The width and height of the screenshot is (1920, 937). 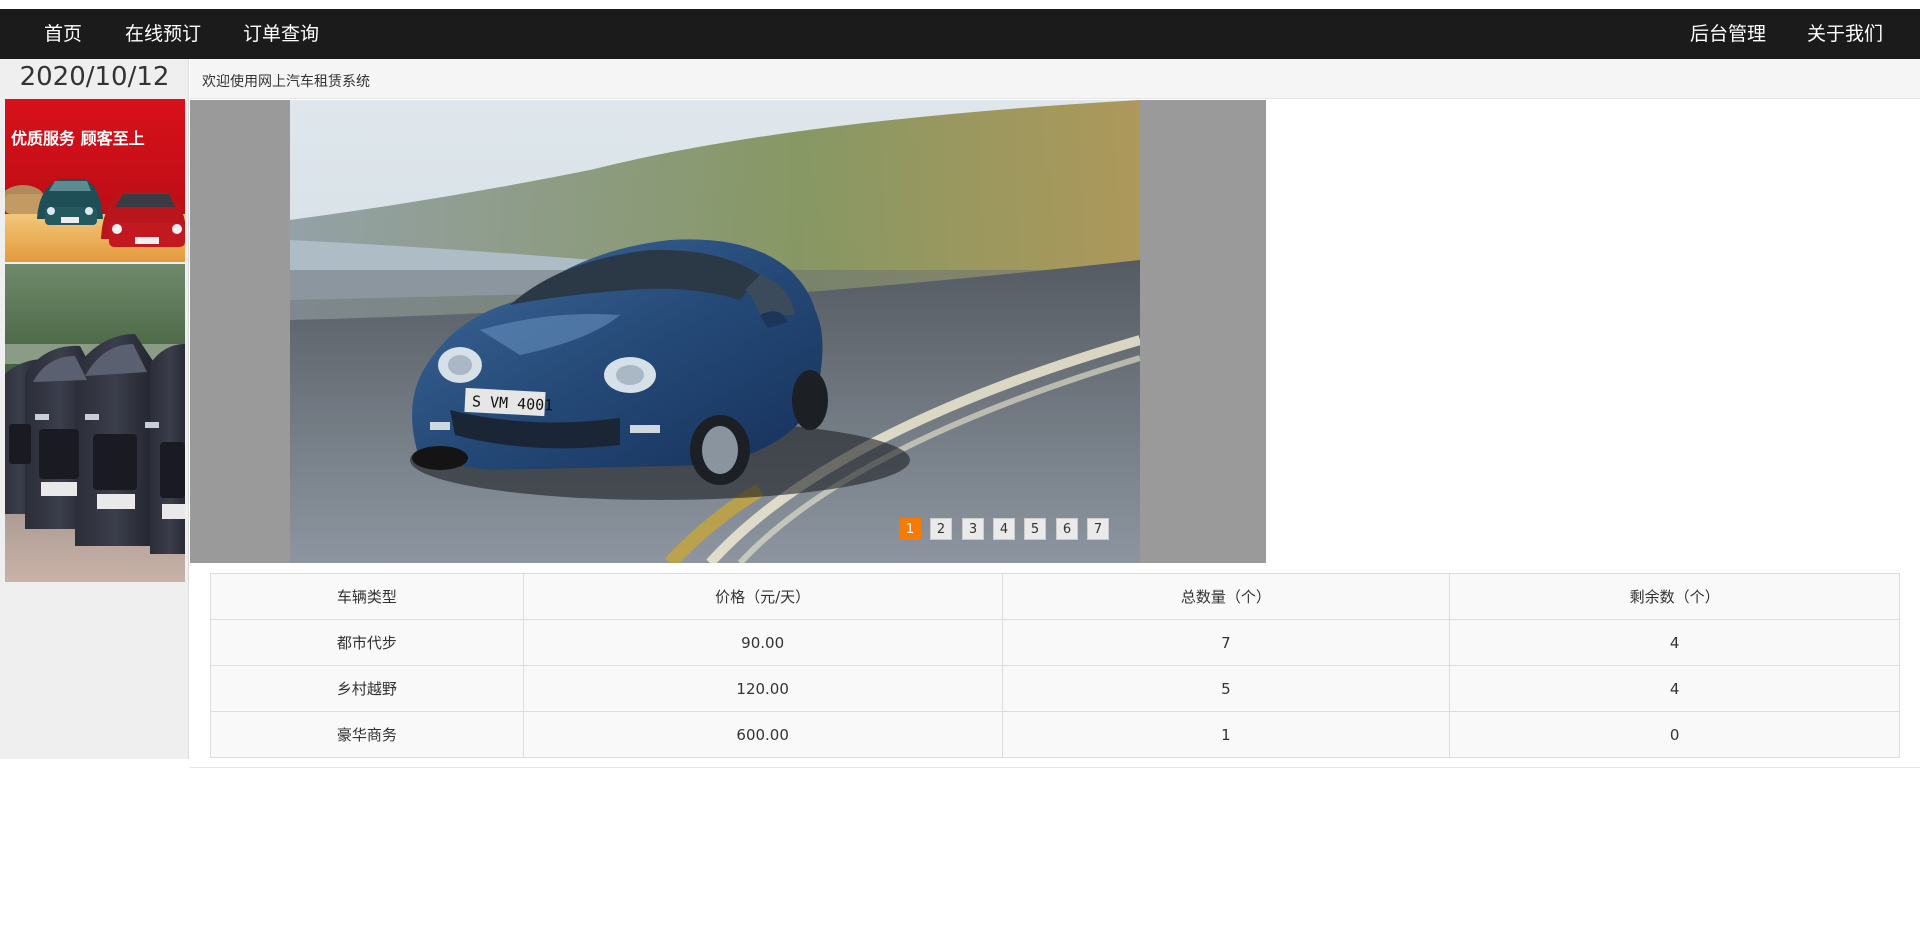 What do you see at coordinates (367, 642) in the screenshot?
I see `cell-vehicle-type: 都市代步` at bounding box center [367, 642].